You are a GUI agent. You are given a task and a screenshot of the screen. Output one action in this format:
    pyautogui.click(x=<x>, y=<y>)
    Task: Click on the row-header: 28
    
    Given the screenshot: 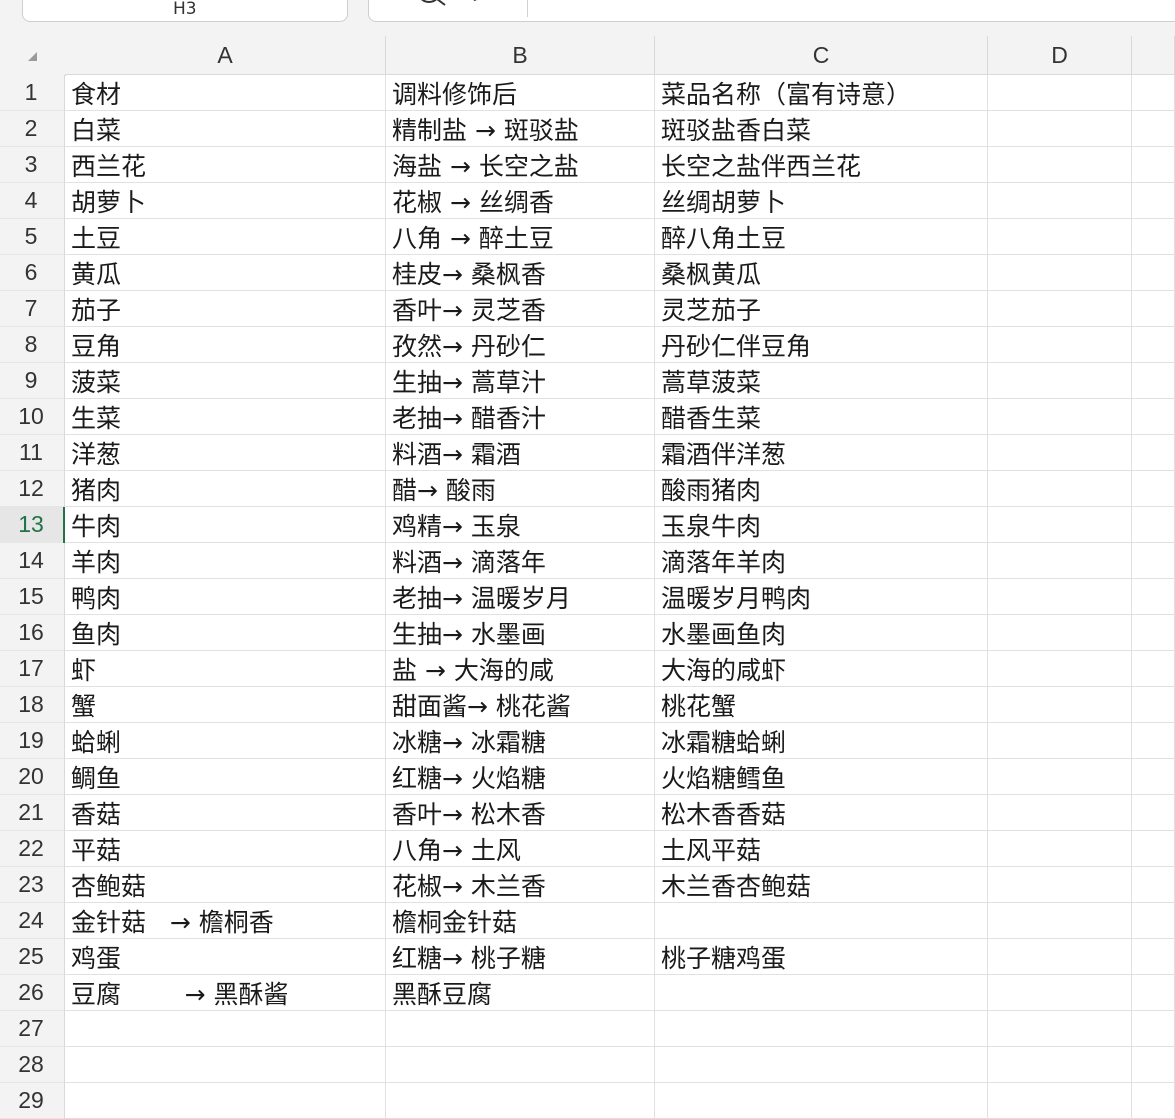 What is the action you would take?
    pyautogui.click(x=32, y=1065)
    